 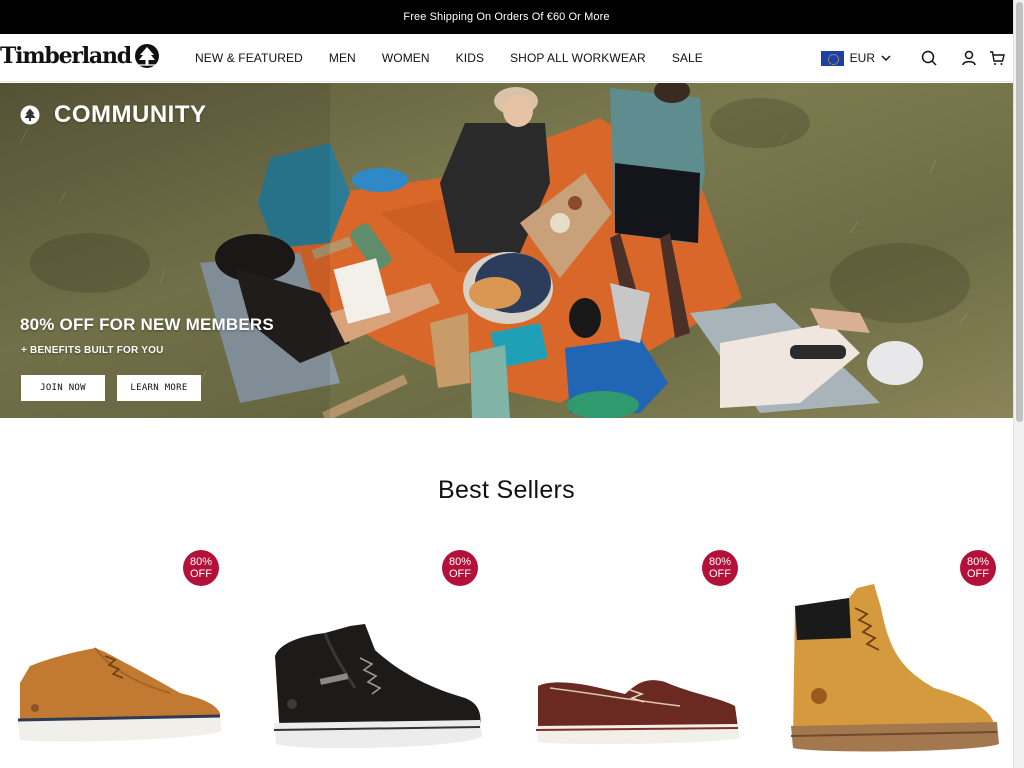 I want to click on logo: Timberland, so click(x=80, y=56).